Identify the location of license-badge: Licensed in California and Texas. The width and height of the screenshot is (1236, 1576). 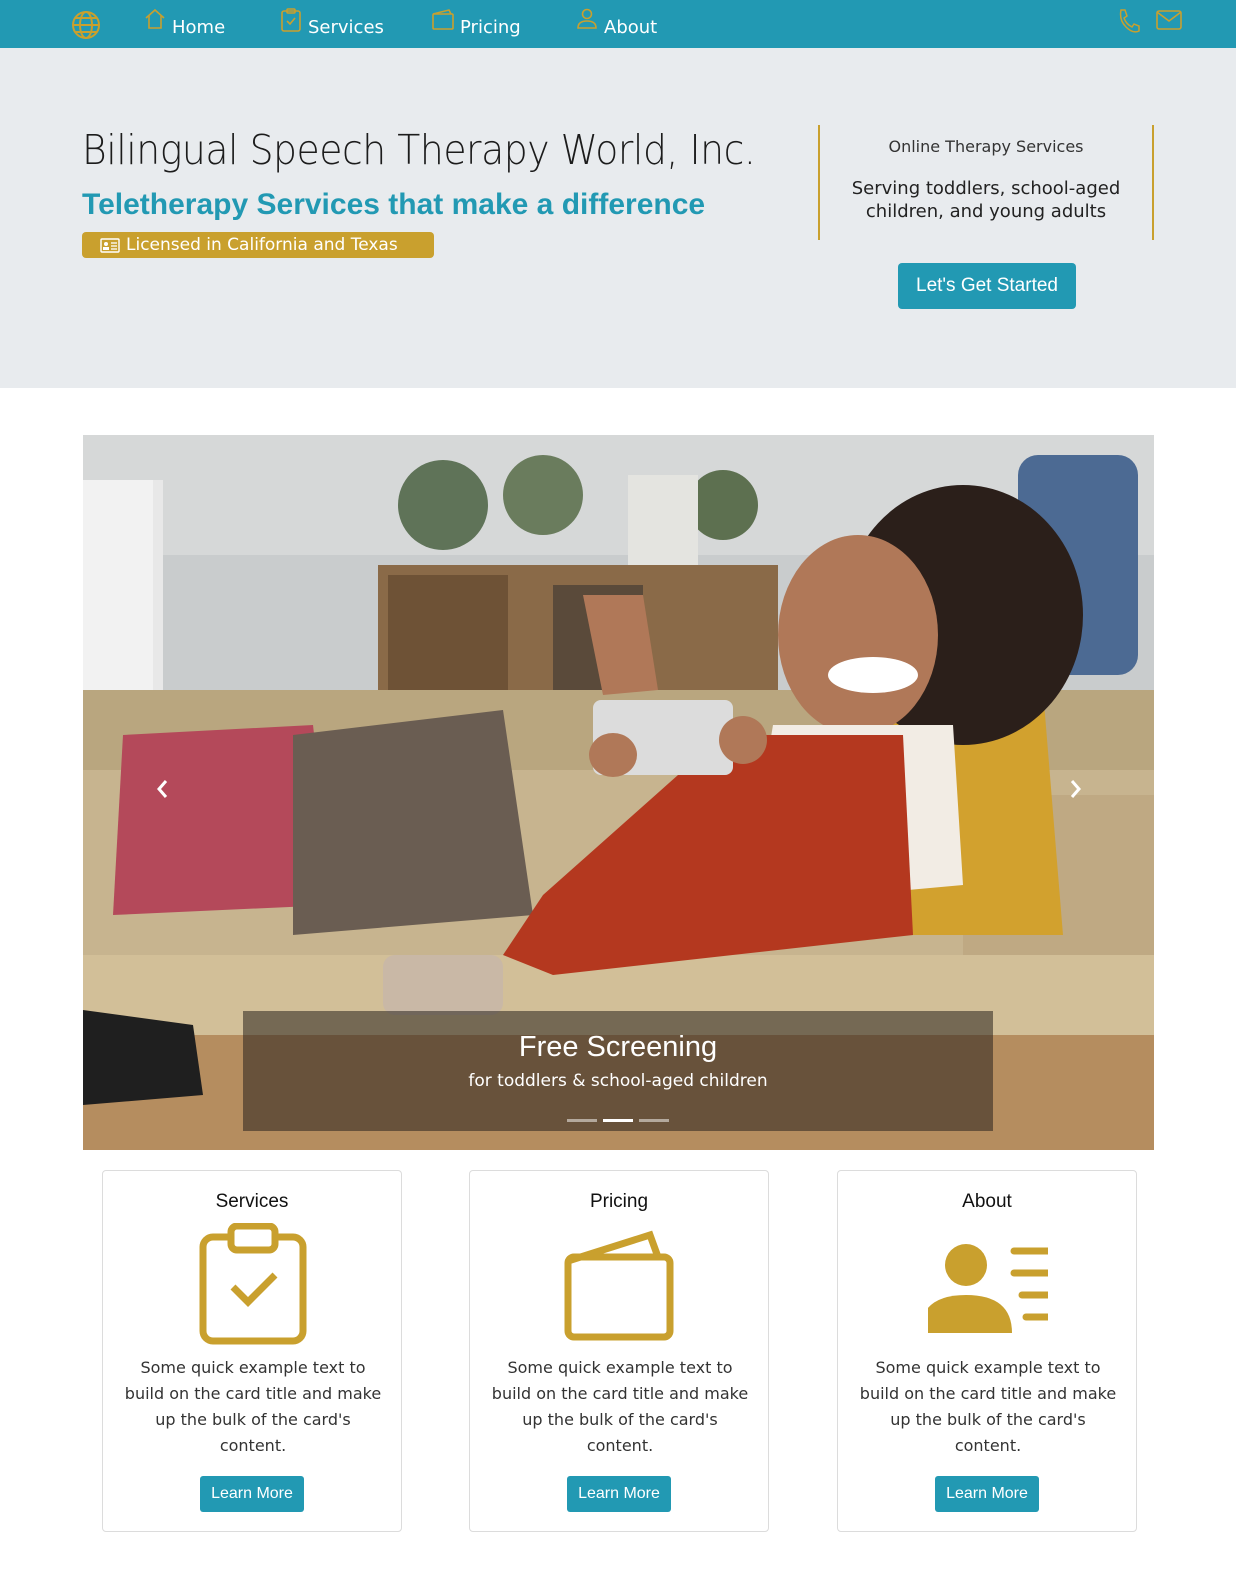
(258, 245).